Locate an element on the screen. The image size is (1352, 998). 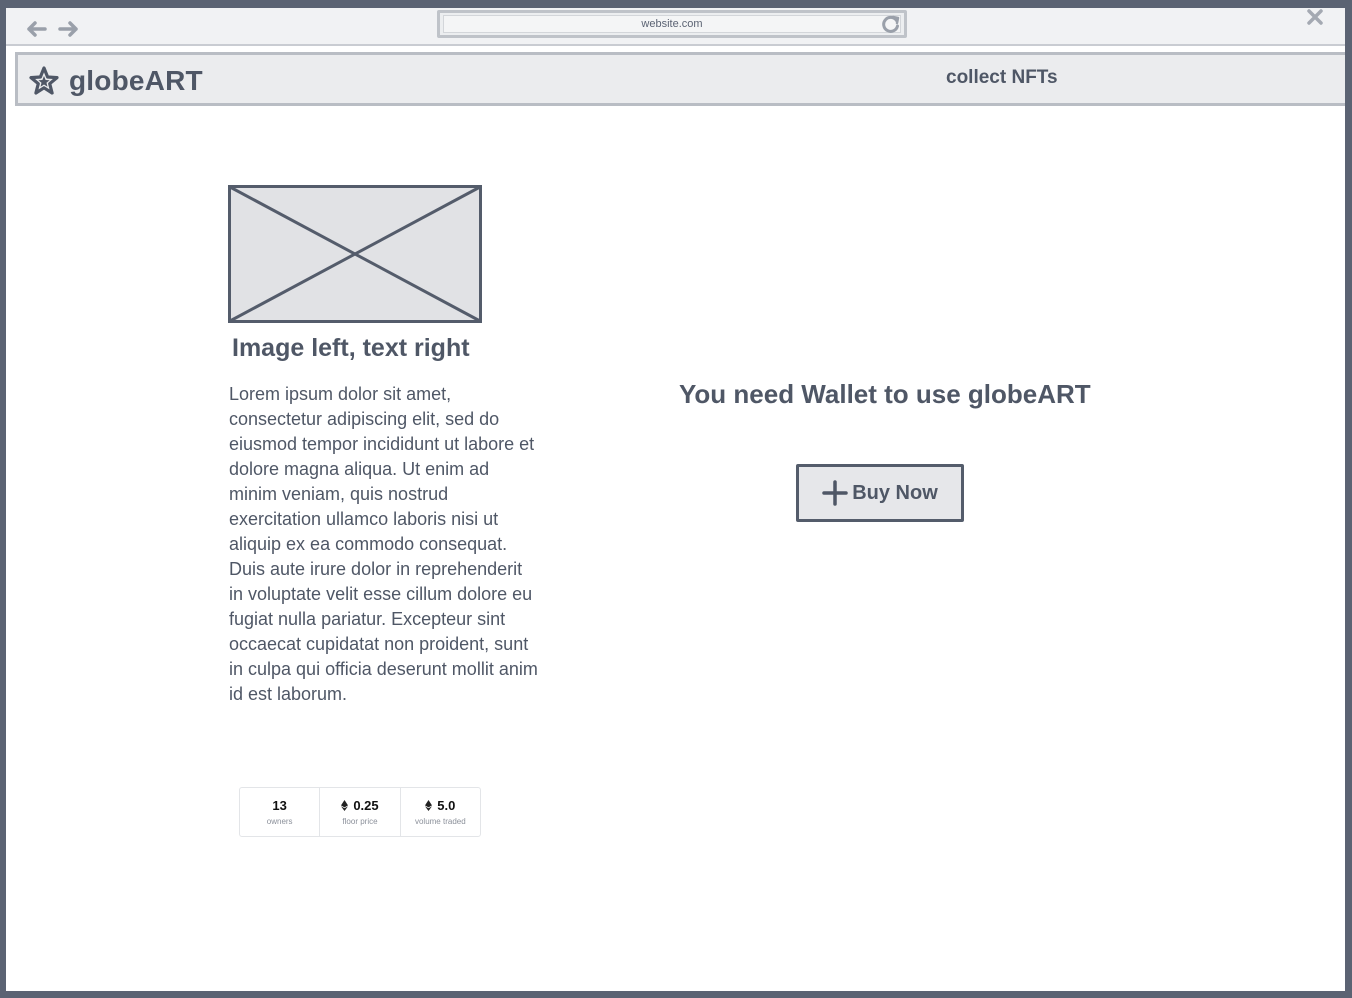
stat-owners-value: 13 is located at coordinates (279, 805).